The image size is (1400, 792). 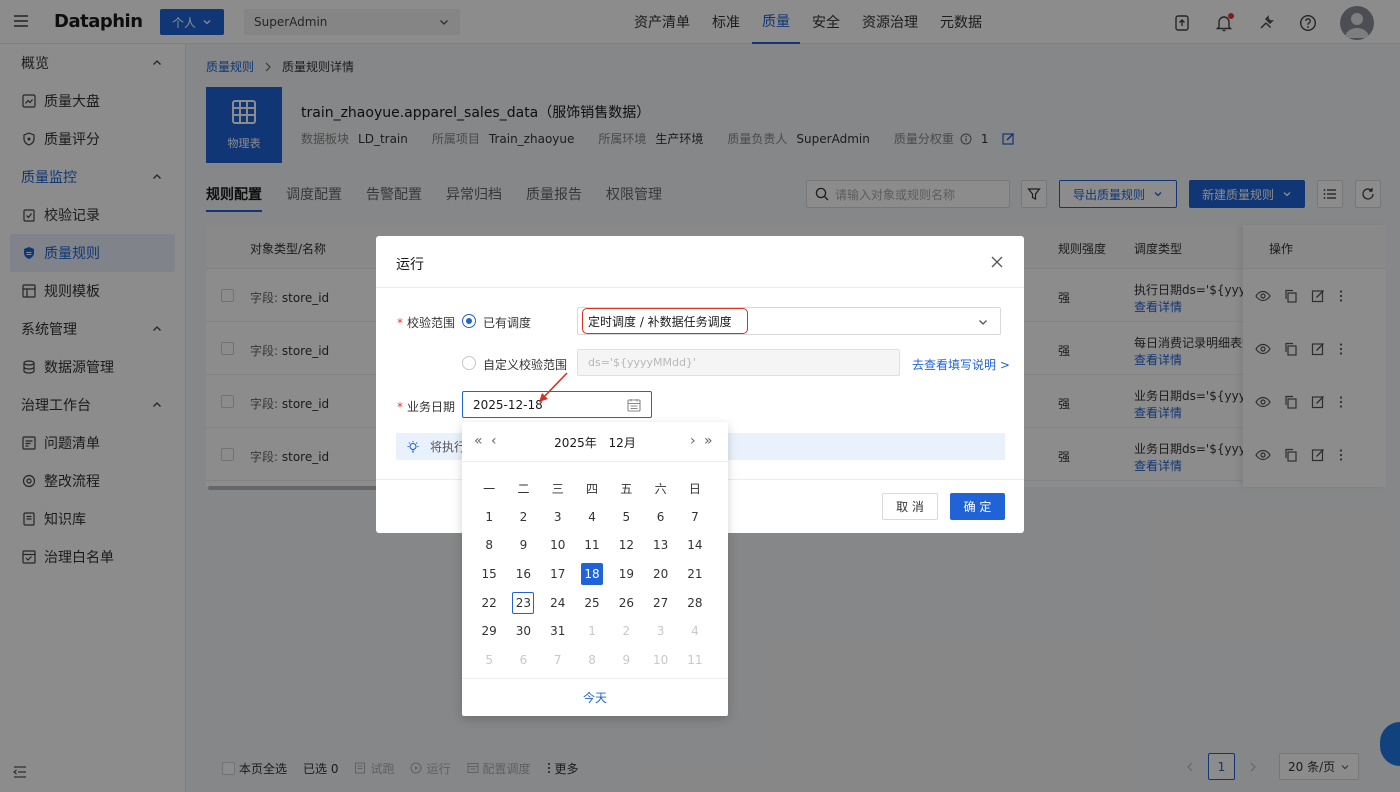 What do you see at coordinates (660, 321) in the screenshot?
I see `schedule-value-text: 定时调度 / 补数据任务调度` at bounding box center [660, 321].